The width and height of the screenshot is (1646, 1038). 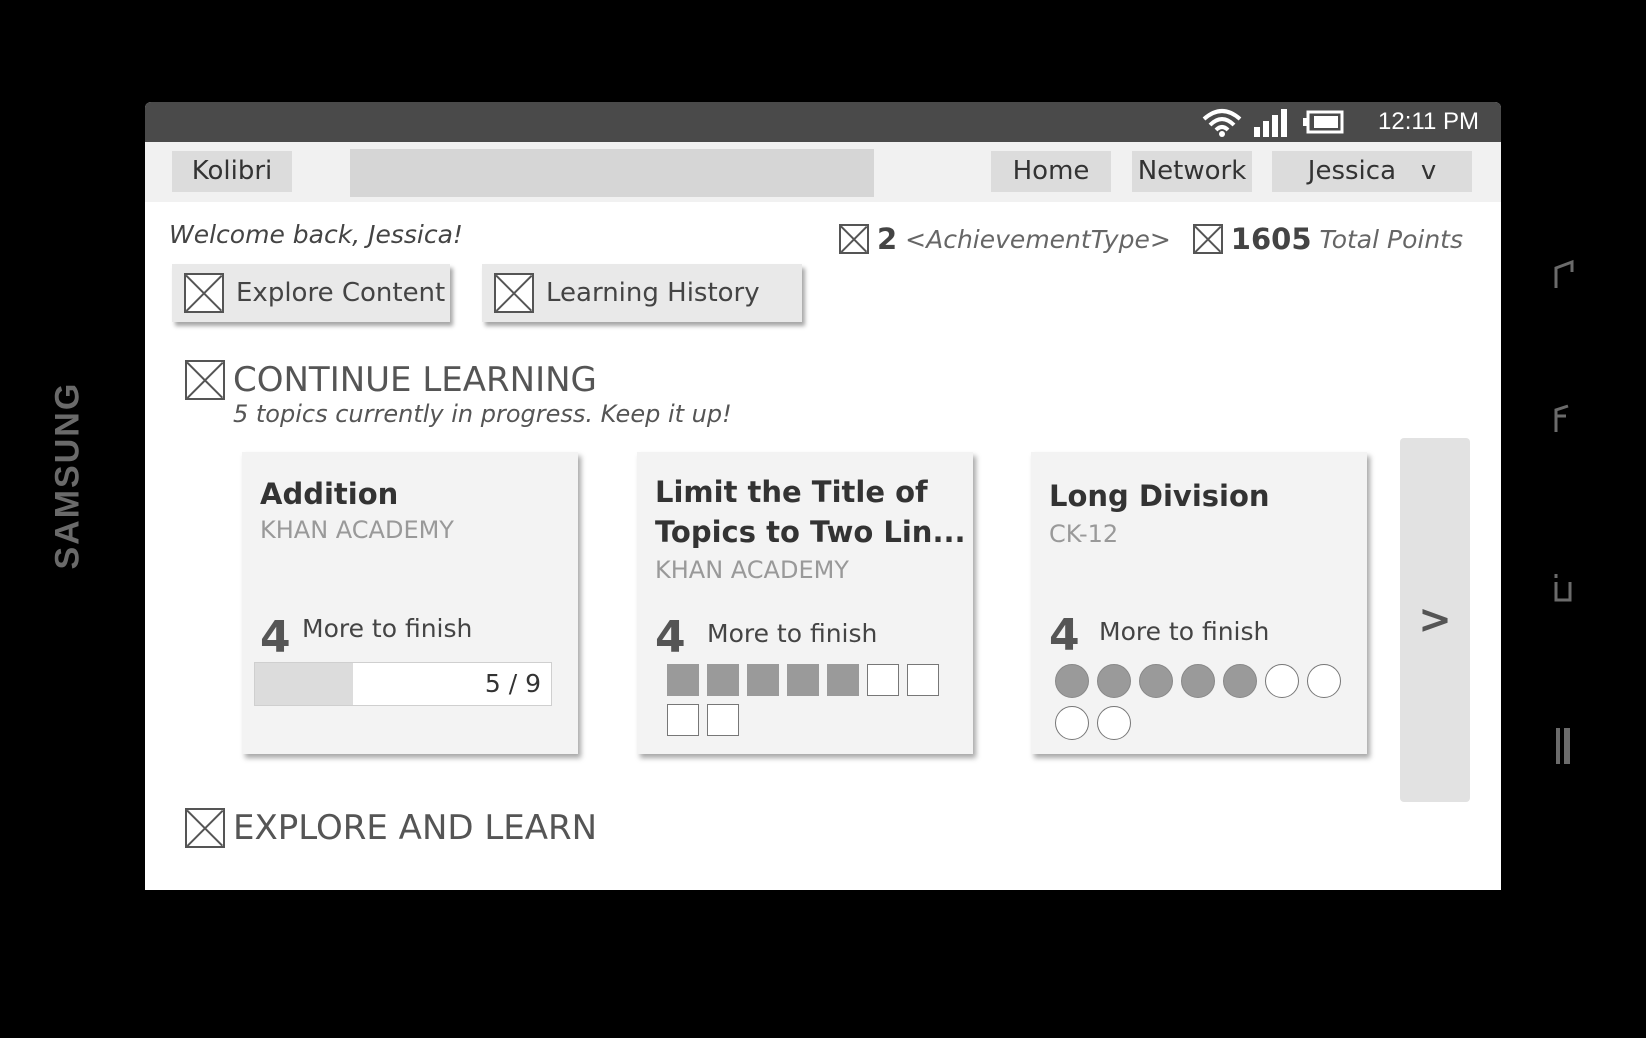 I want to click on card-title: Long Division, so click(x=1159, y=496).